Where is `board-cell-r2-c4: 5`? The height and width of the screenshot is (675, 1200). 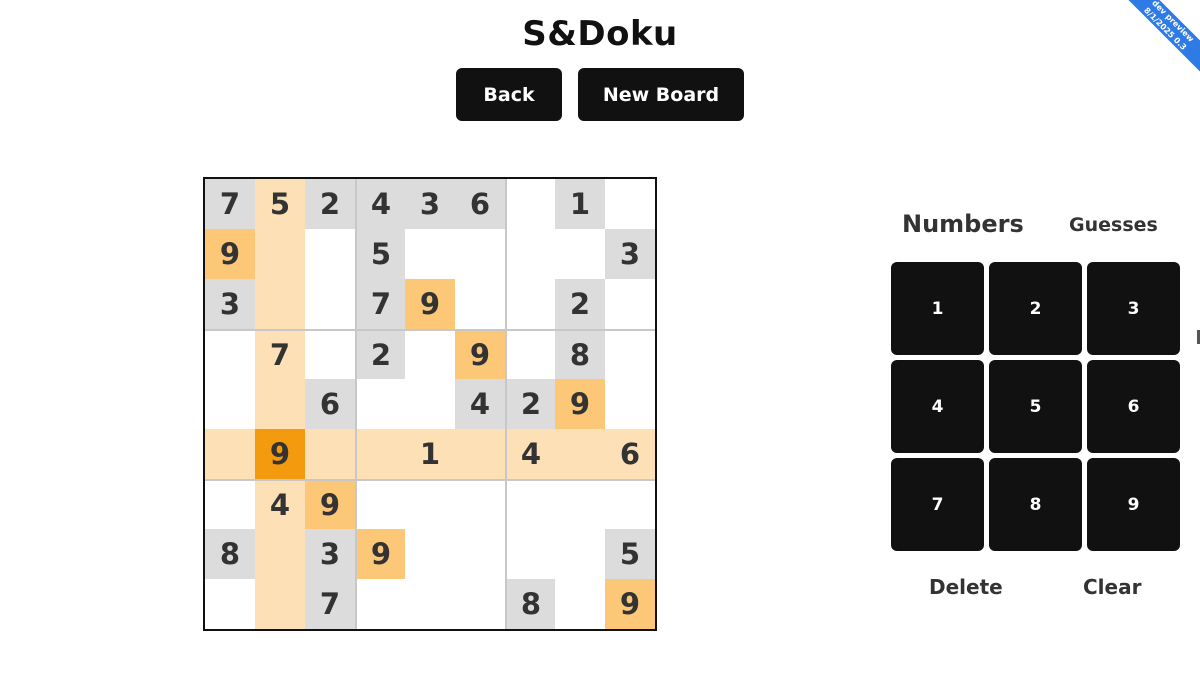 board-cell-r2-c4: 5 is located at coordinates (380, 254).